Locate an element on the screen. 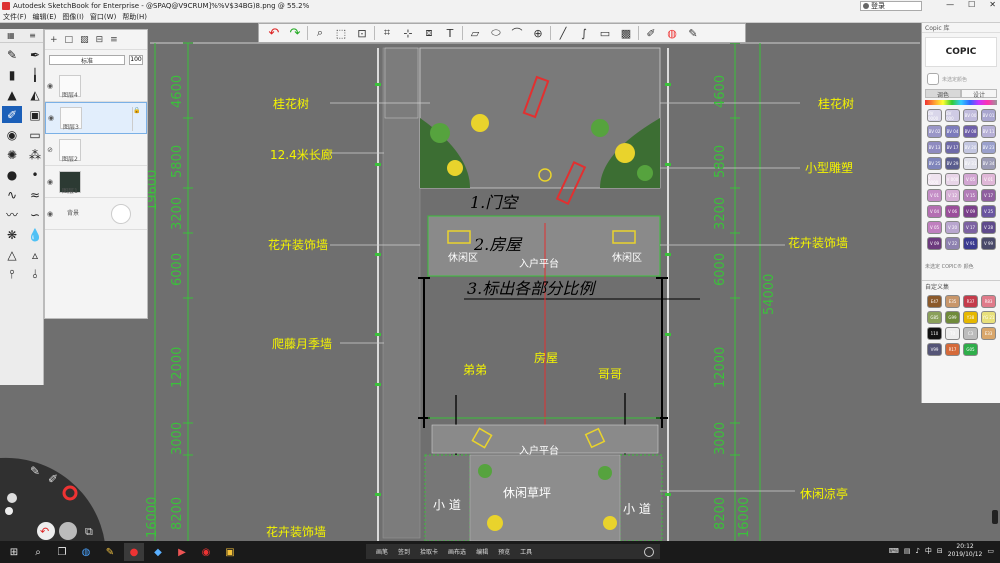 This screenshot has width=1000, height=563. airbrush-icon: ◉ is located at coordinates (12, 134).